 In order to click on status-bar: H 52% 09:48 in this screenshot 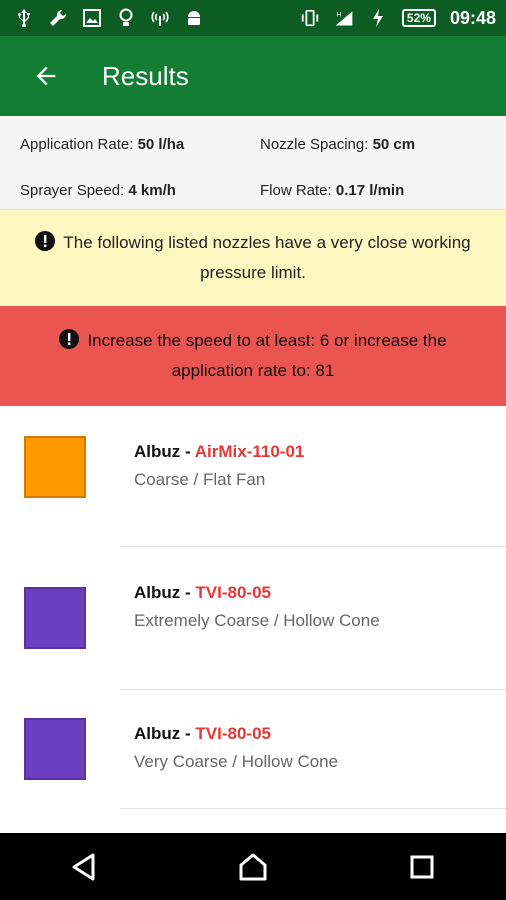, I will do `click(253, 18)`.